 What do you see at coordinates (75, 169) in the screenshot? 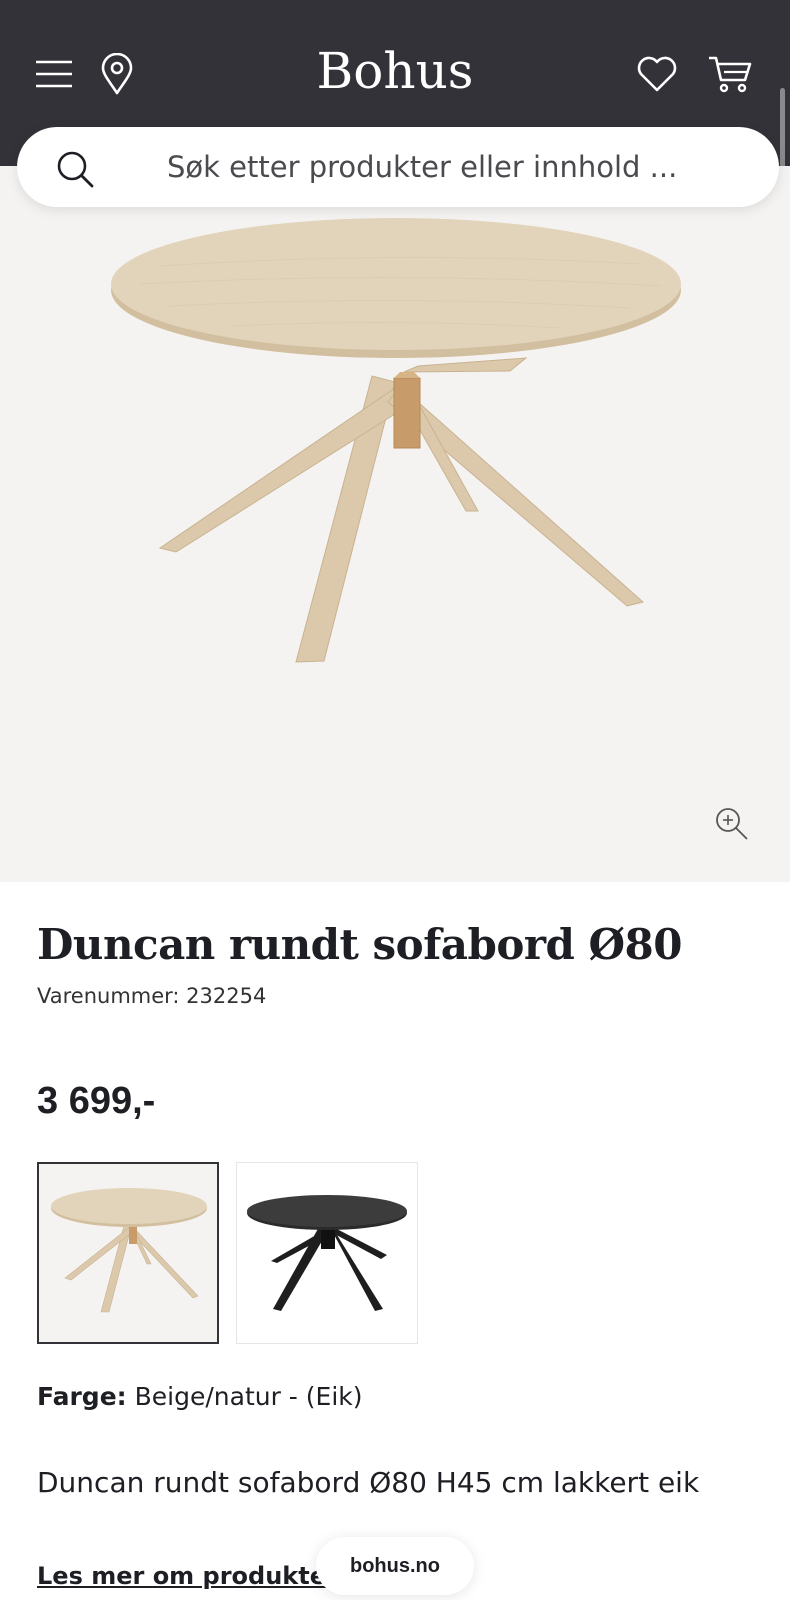
I see `search-icon` at bounding box center [75, 169].